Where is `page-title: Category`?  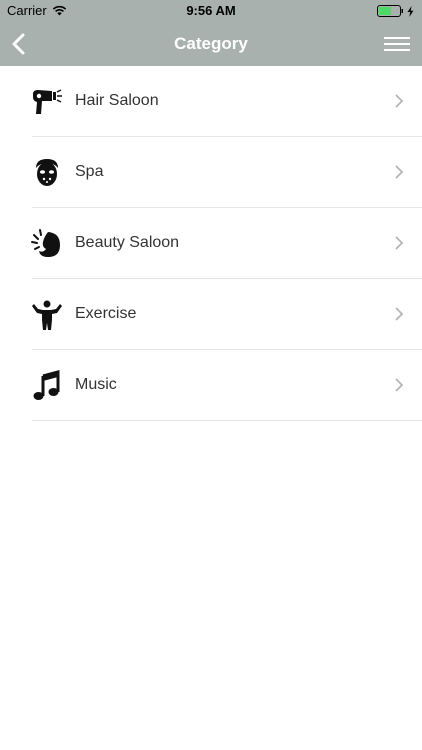
page-title: Category is located at coordinates (211, 43).